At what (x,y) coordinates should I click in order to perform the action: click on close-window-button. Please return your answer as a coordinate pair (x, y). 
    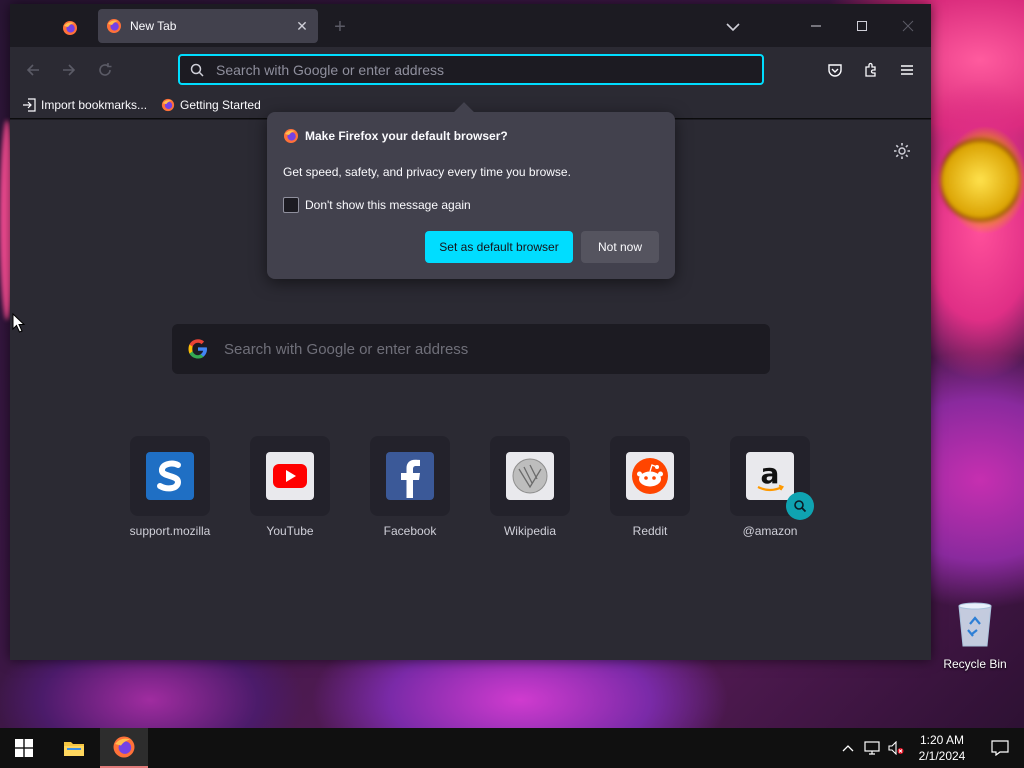
    Looking at the image, I should click on (908, 26).